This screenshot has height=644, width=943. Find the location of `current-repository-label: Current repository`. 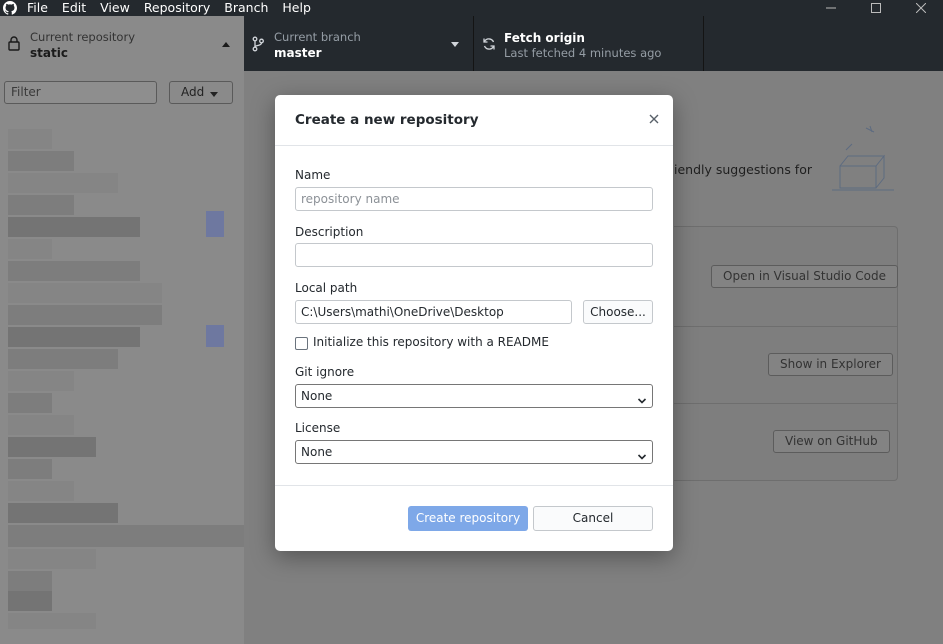

current-repository-label: Current repository is located at coordinates (82, 37).